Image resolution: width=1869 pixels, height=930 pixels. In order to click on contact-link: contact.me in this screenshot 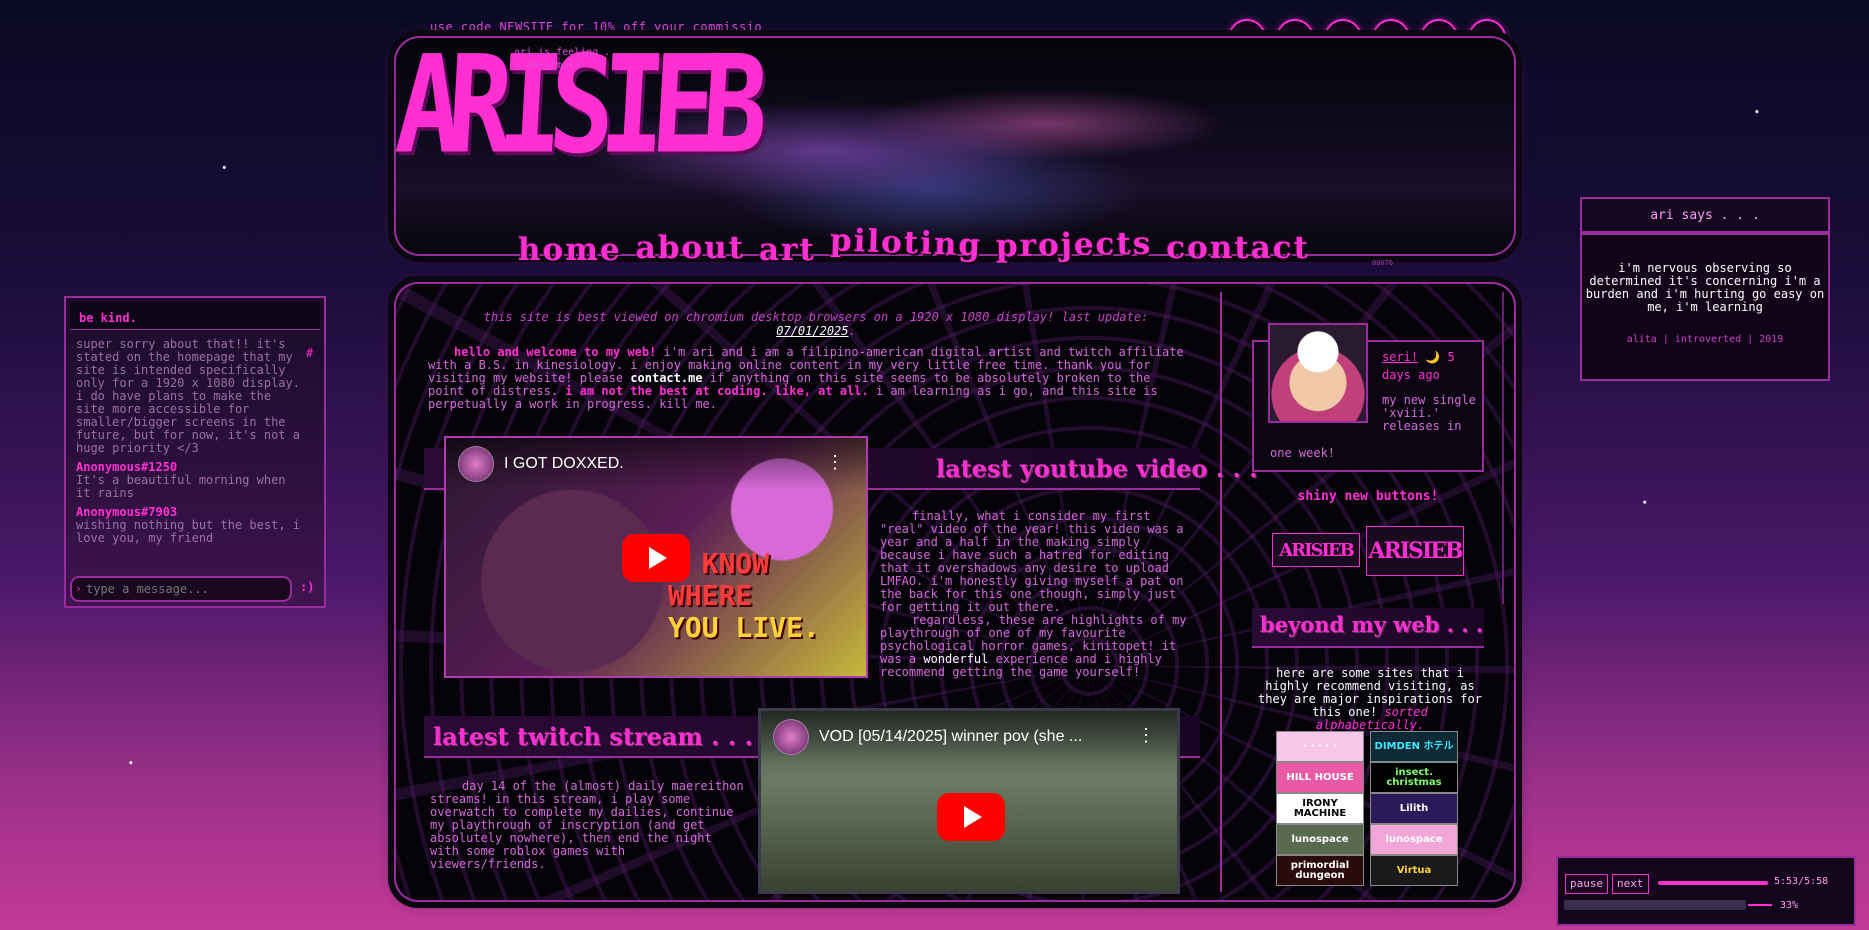, I will do `click(666, 378)`.